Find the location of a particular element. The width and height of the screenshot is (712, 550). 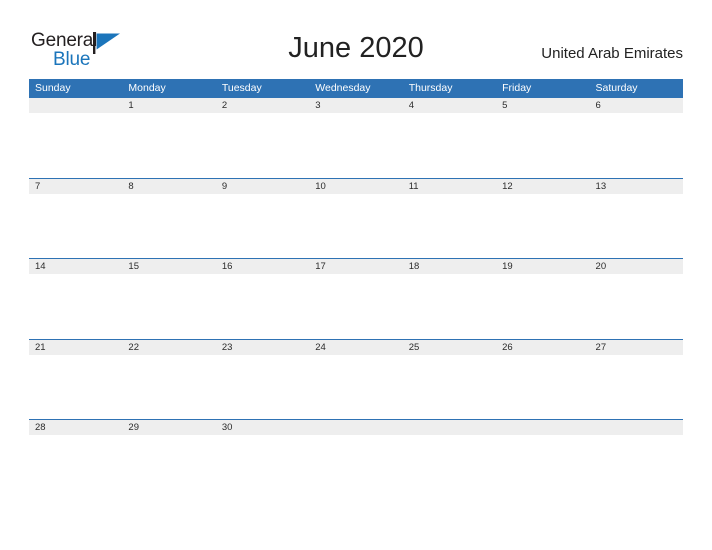

week-date-band: 21 22 23 24 25 26 27 is located at coordinates (356, 347).